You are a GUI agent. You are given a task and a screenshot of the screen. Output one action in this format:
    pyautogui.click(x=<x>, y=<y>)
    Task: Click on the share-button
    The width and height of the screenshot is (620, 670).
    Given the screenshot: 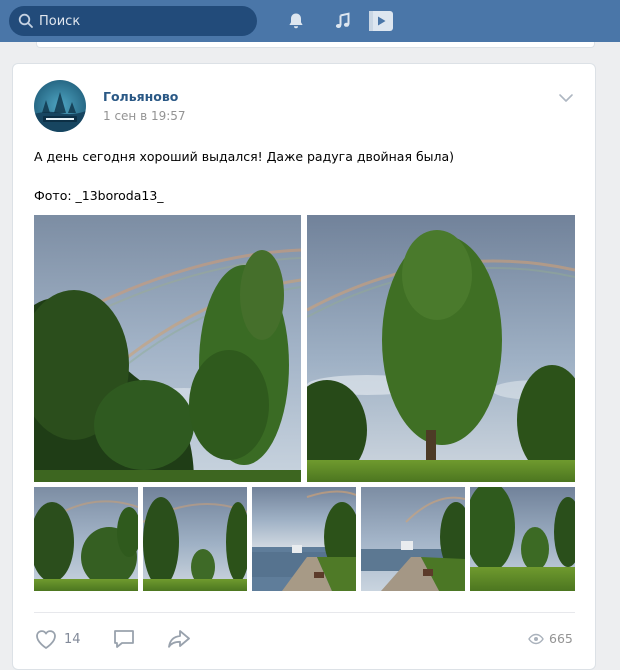 What is the action you would take?
    pyautogui.click(x=179, y=639)
    